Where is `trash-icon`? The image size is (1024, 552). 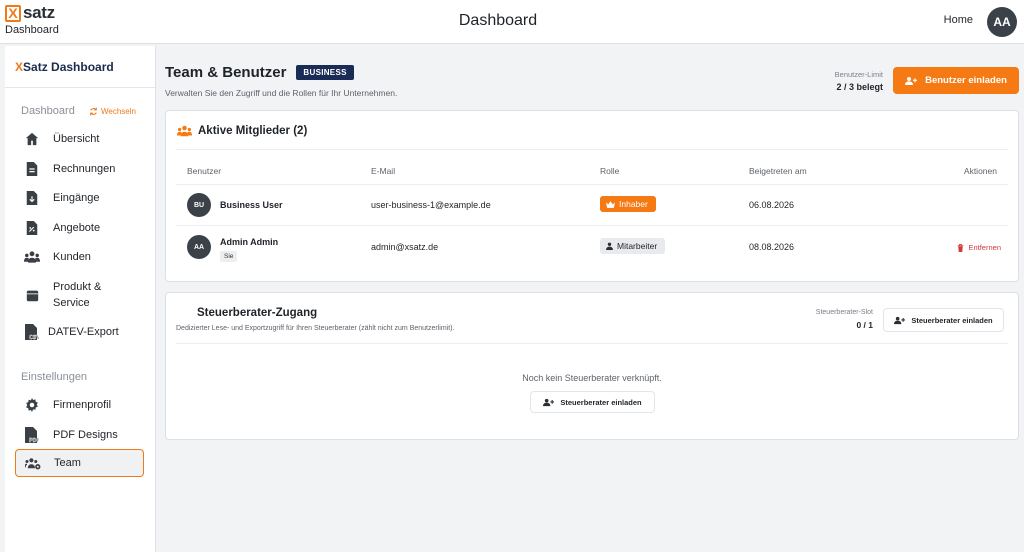 trash-icon is located at coordinates (961, 247).